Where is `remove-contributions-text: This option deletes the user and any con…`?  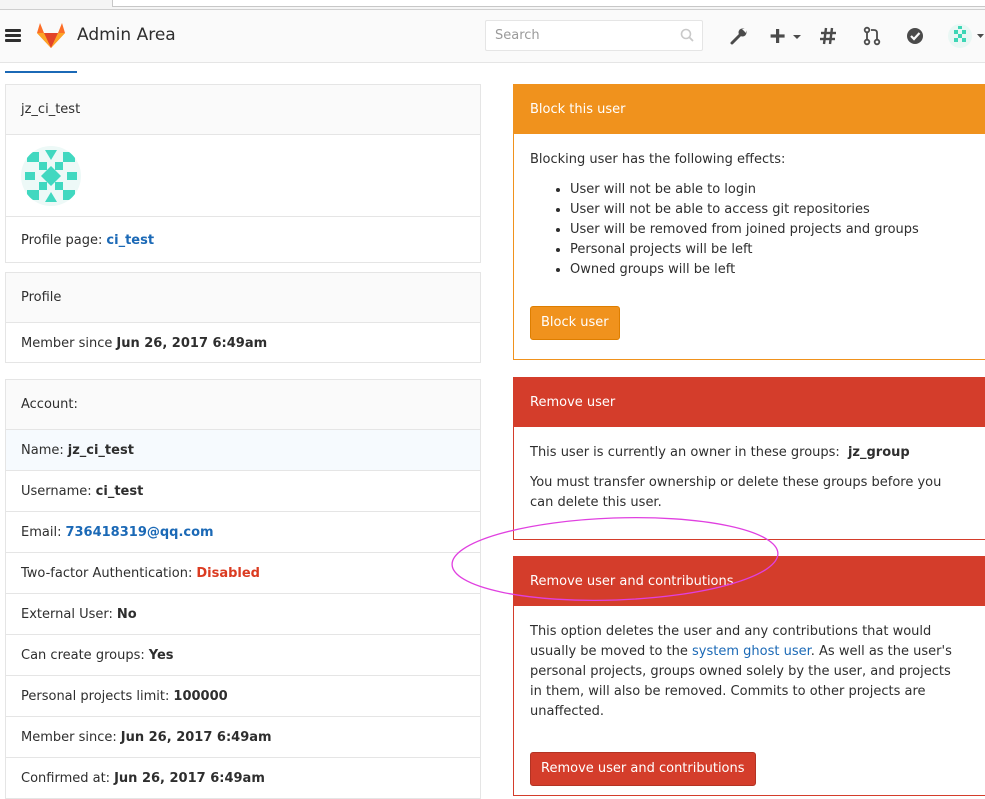 remove-contributions-text: This option deletes the user and any con… is located at coordinates (741, 672).